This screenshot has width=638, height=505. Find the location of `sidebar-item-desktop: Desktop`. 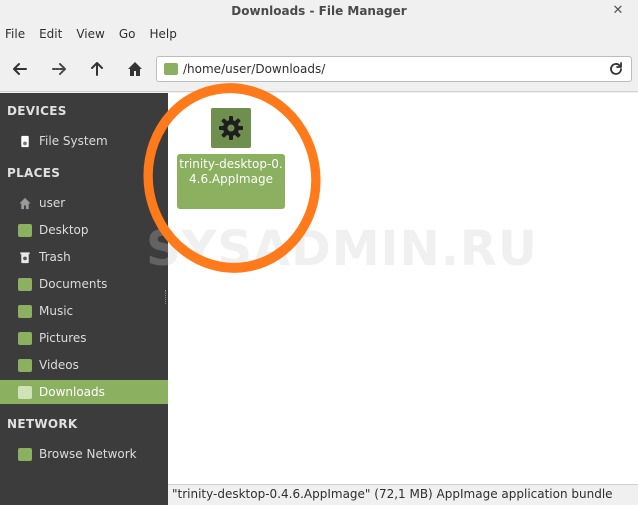

sidebar-item-desktop: Desktop is located at coordinates (84, 230).